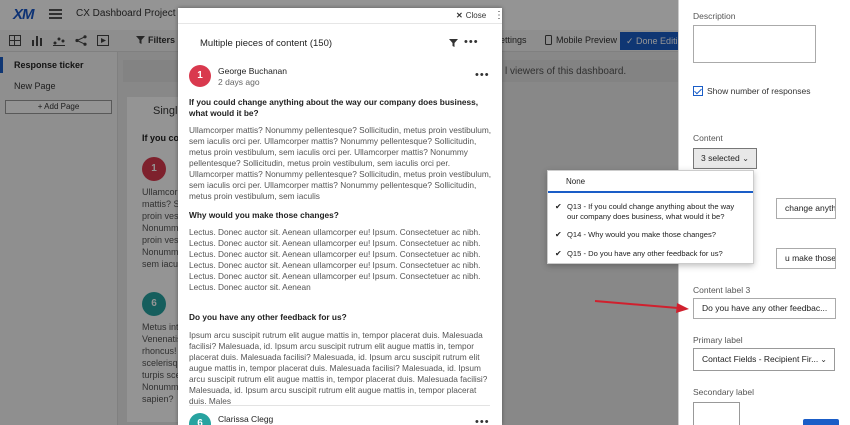 This screenshot has height=425, width=850. Describe the element at coordinates (200, 419) in the screenshot. I see `avatar: 6` at that location.